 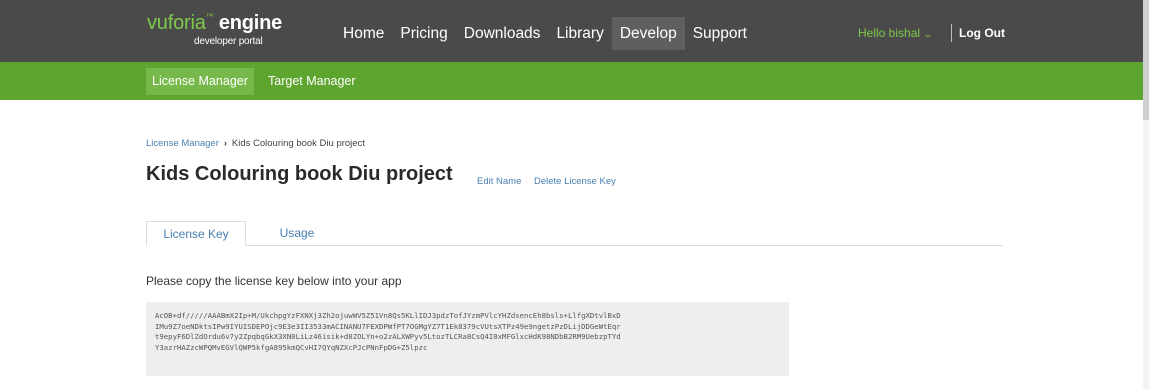 What do you see at coordinates (579, 33) in the screenshot?
I see `nav-library: Library` at bounding box center [579, 33].